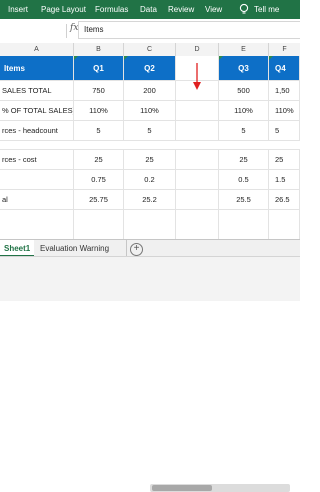 The image size is (320, 492). What do you see at coordinates (81, 248) in the screenshot?
I see `sheet-tab-evaluation-warning: Evaluation Warning` at bounding box center [81, 248].